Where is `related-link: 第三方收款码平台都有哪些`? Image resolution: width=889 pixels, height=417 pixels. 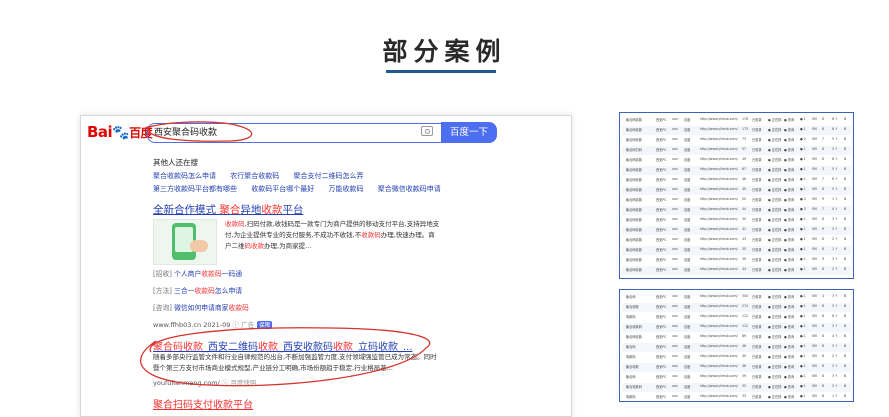
related-link: 第三方收款码平台都有哪些 is located at coordinates (195, 189).